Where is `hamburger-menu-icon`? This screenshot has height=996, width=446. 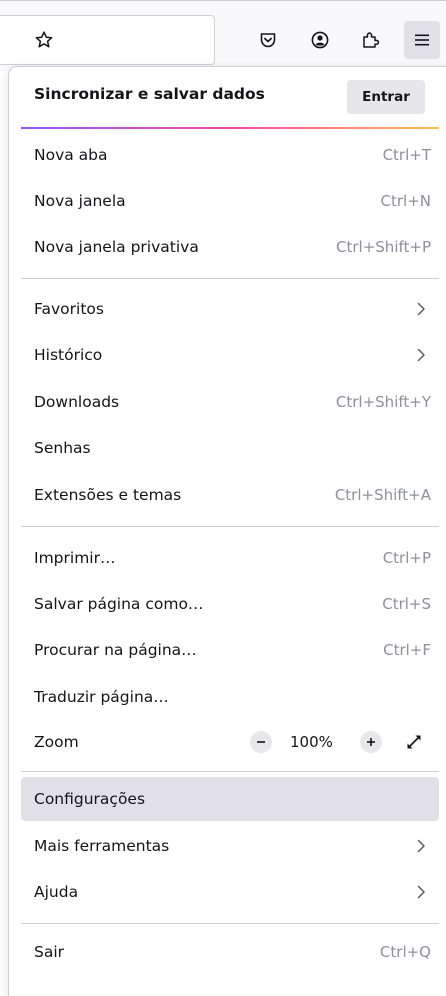
hamburger-menu-icon is located at coordinates (422, 40).